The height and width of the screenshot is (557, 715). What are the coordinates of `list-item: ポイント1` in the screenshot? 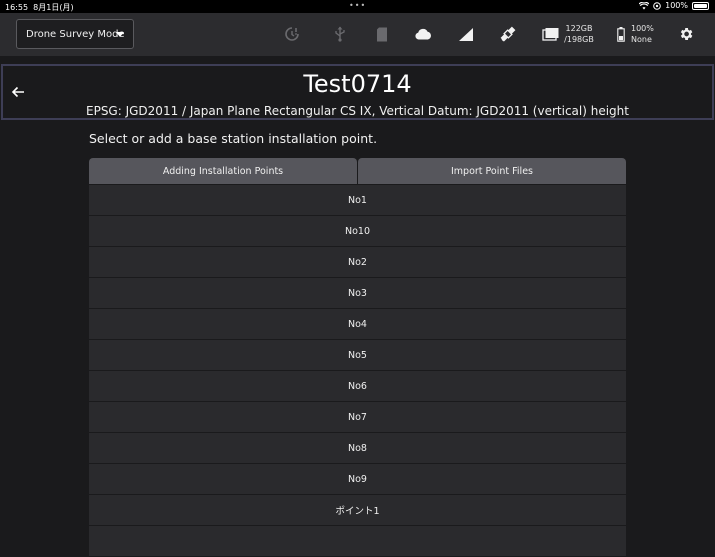 It's located at (357, 510).